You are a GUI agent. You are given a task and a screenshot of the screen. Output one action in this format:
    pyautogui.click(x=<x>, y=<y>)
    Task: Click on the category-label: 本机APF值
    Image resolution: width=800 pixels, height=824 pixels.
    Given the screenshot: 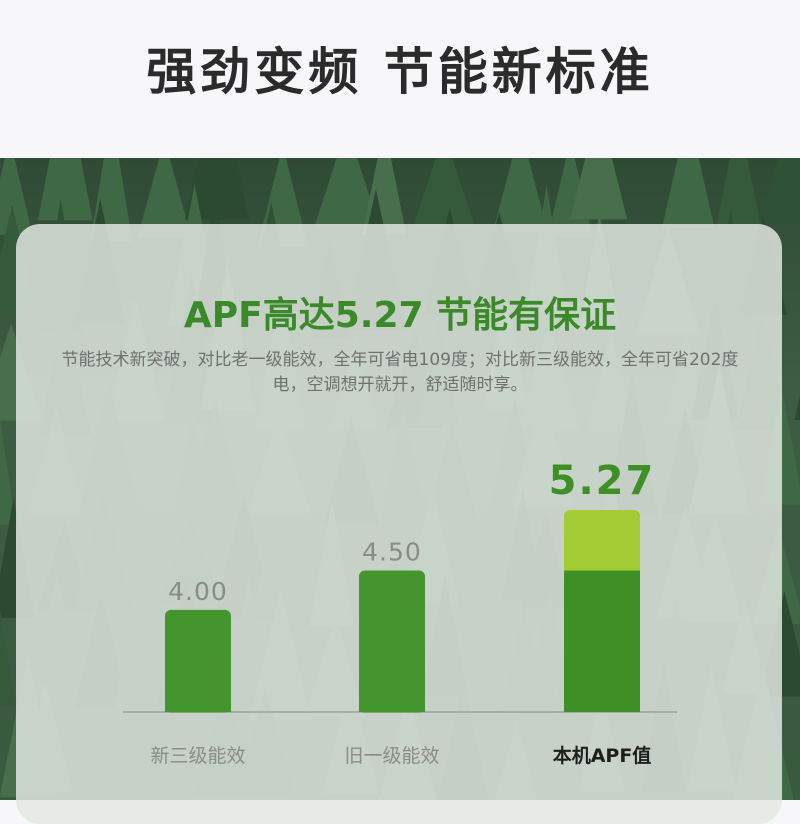 What is the action you would take?
    pyautogui.click(x=602, y=755)
    